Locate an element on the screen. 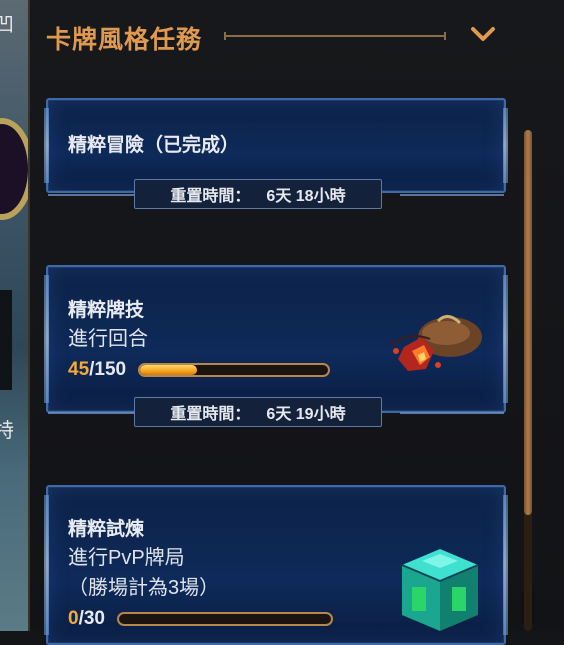 Image resolution: width=564 pixels, height=645 pixels. progress-fill is located at coordinates (168, 370).